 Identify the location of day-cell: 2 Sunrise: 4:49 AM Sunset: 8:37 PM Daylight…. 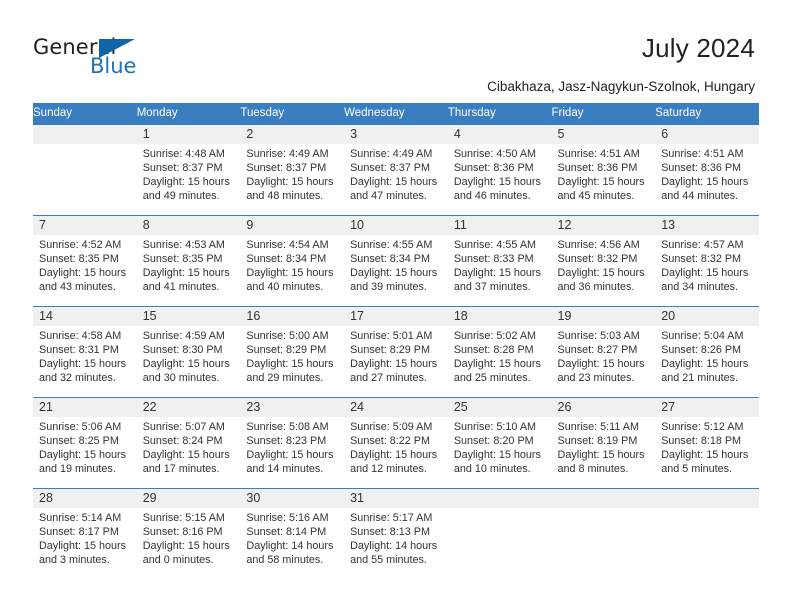
(292, 169).